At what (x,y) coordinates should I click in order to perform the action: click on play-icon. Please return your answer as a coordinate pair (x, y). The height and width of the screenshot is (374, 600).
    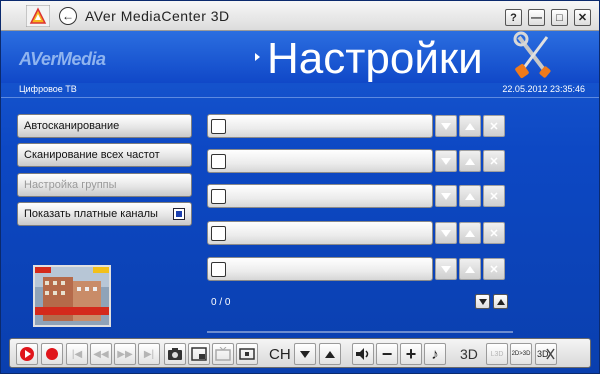
    Looking at the image, I should click on (27, 354).